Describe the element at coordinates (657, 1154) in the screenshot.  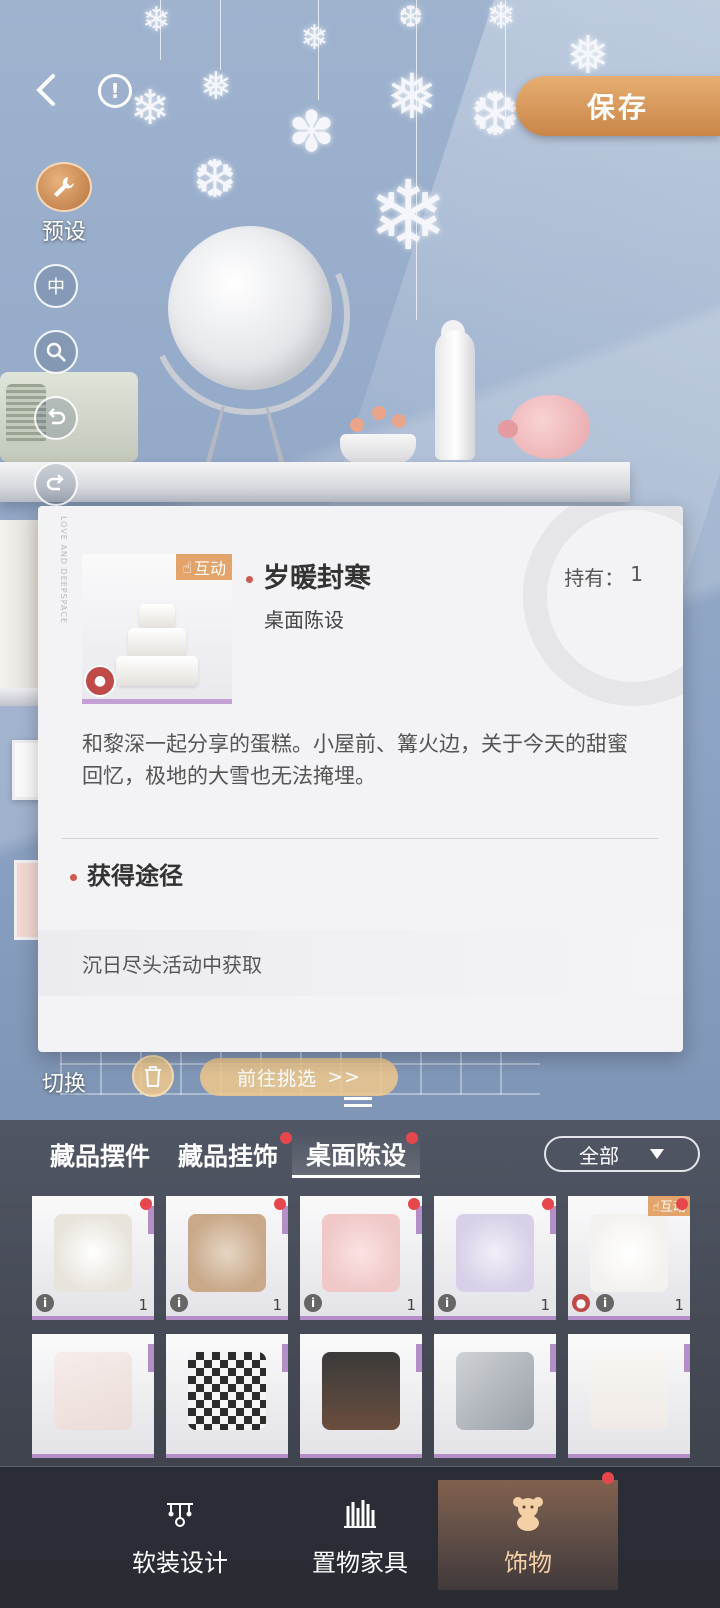
I see `triangle-down-icon` at that location.